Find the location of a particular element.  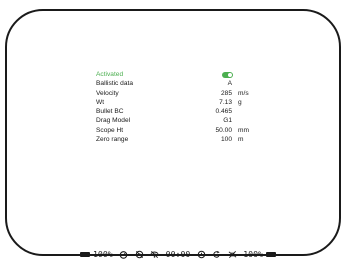

setting-label: Velocity is located at coordinates (107, 93).